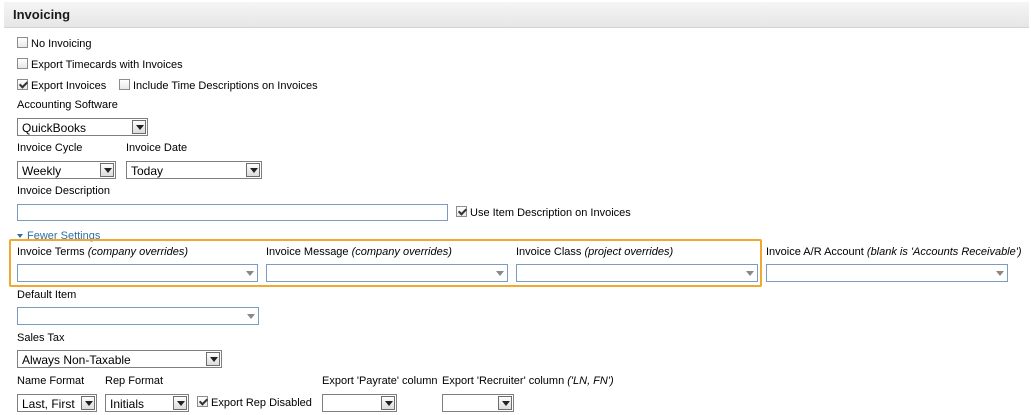 This screenshot has height=415, width=1031. I want to click on invoice-description-input, so click(232, 212).